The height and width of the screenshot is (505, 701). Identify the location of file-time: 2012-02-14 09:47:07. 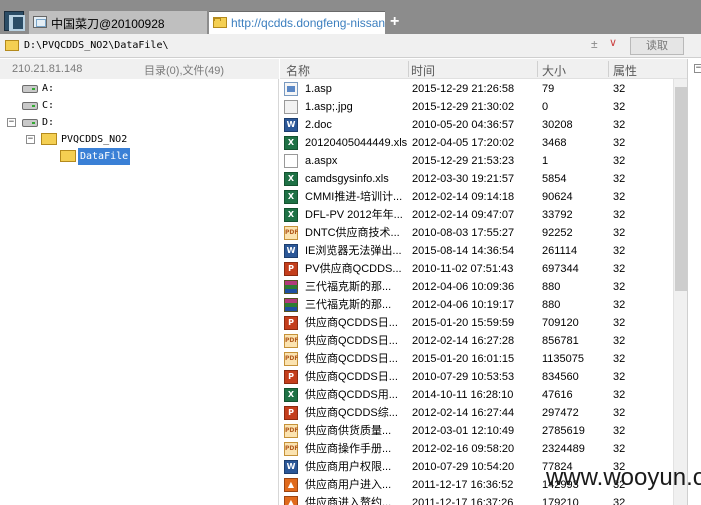
(463, 215).